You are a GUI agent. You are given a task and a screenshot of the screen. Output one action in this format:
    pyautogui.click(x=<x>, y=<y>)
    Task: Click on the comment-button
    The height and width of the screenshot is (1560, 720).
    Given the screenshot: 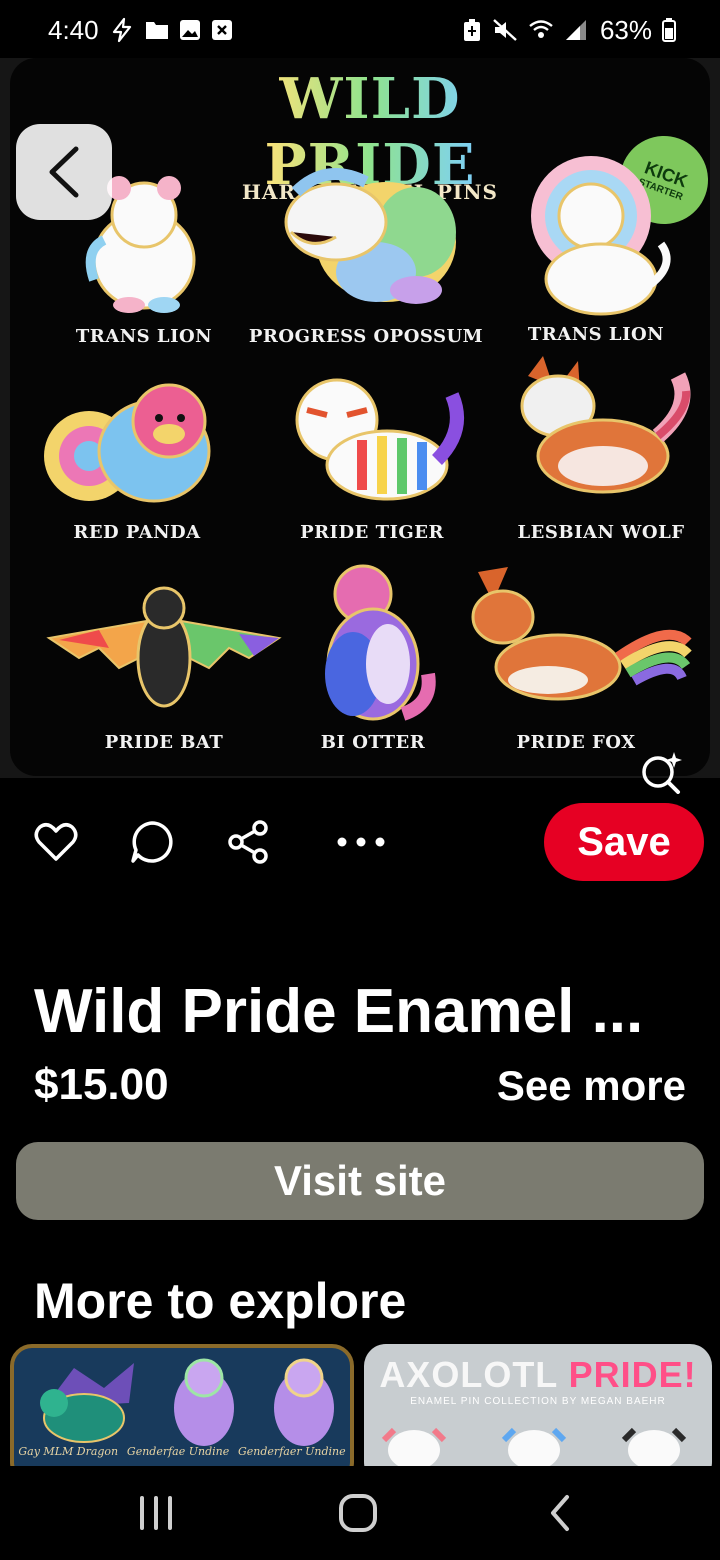 What is the action you would take?
    pyautogui.click(x=152, y=842)
    